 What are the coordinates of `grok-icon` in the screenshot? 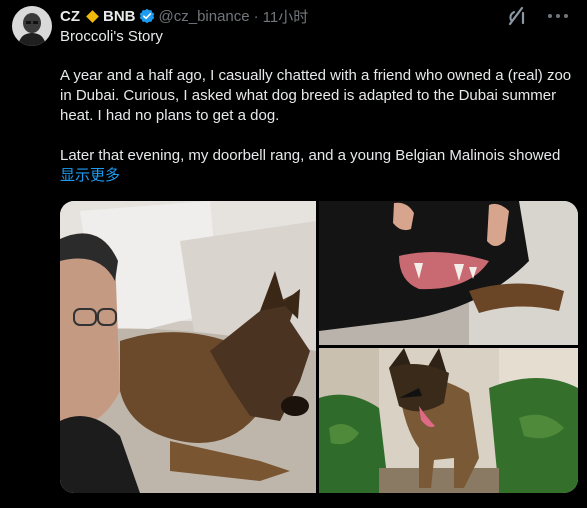 It's located at (517, 16).